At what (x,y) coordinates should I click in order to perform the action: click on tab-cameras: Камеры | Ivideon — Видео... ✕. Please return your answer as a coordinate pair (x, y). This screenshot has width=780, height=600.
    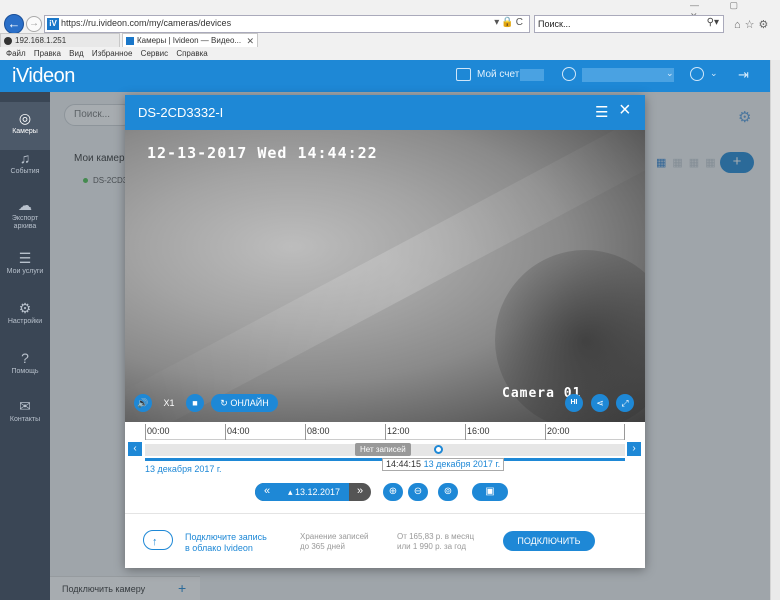
    Looking at the image, I should click on (190, 40).